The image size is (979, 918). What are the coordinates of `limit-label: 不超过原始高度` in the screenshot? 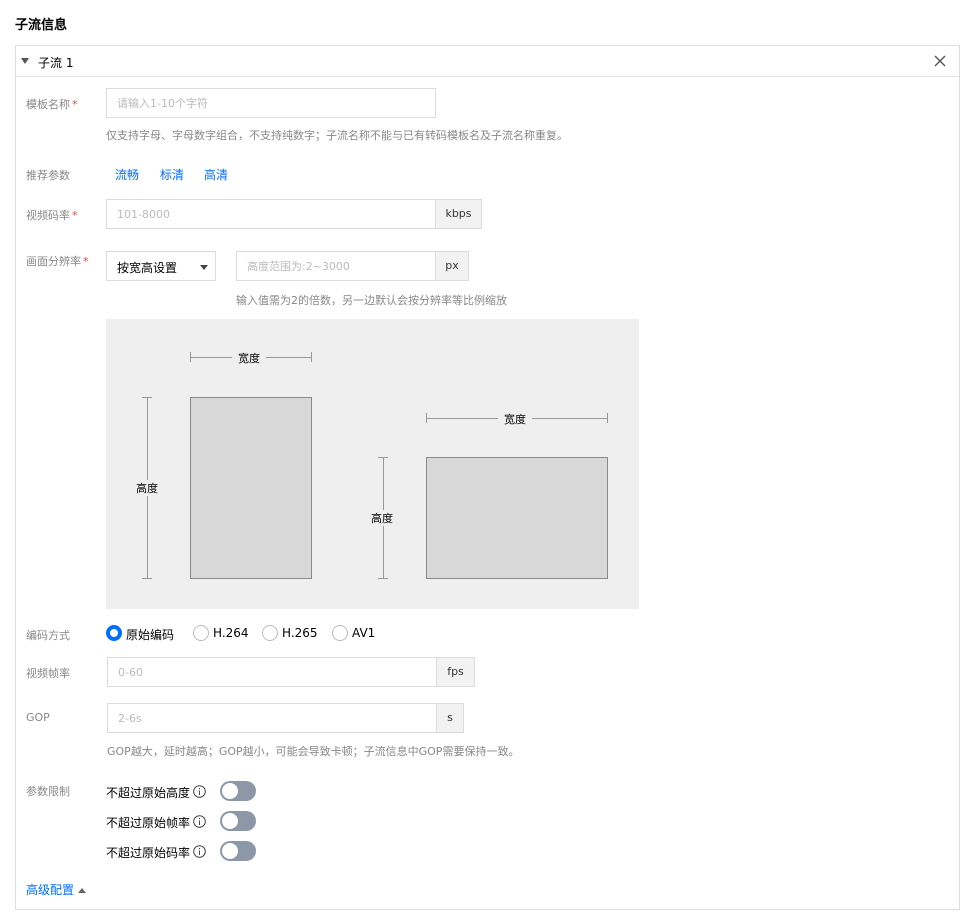 It's located at (148, 793).